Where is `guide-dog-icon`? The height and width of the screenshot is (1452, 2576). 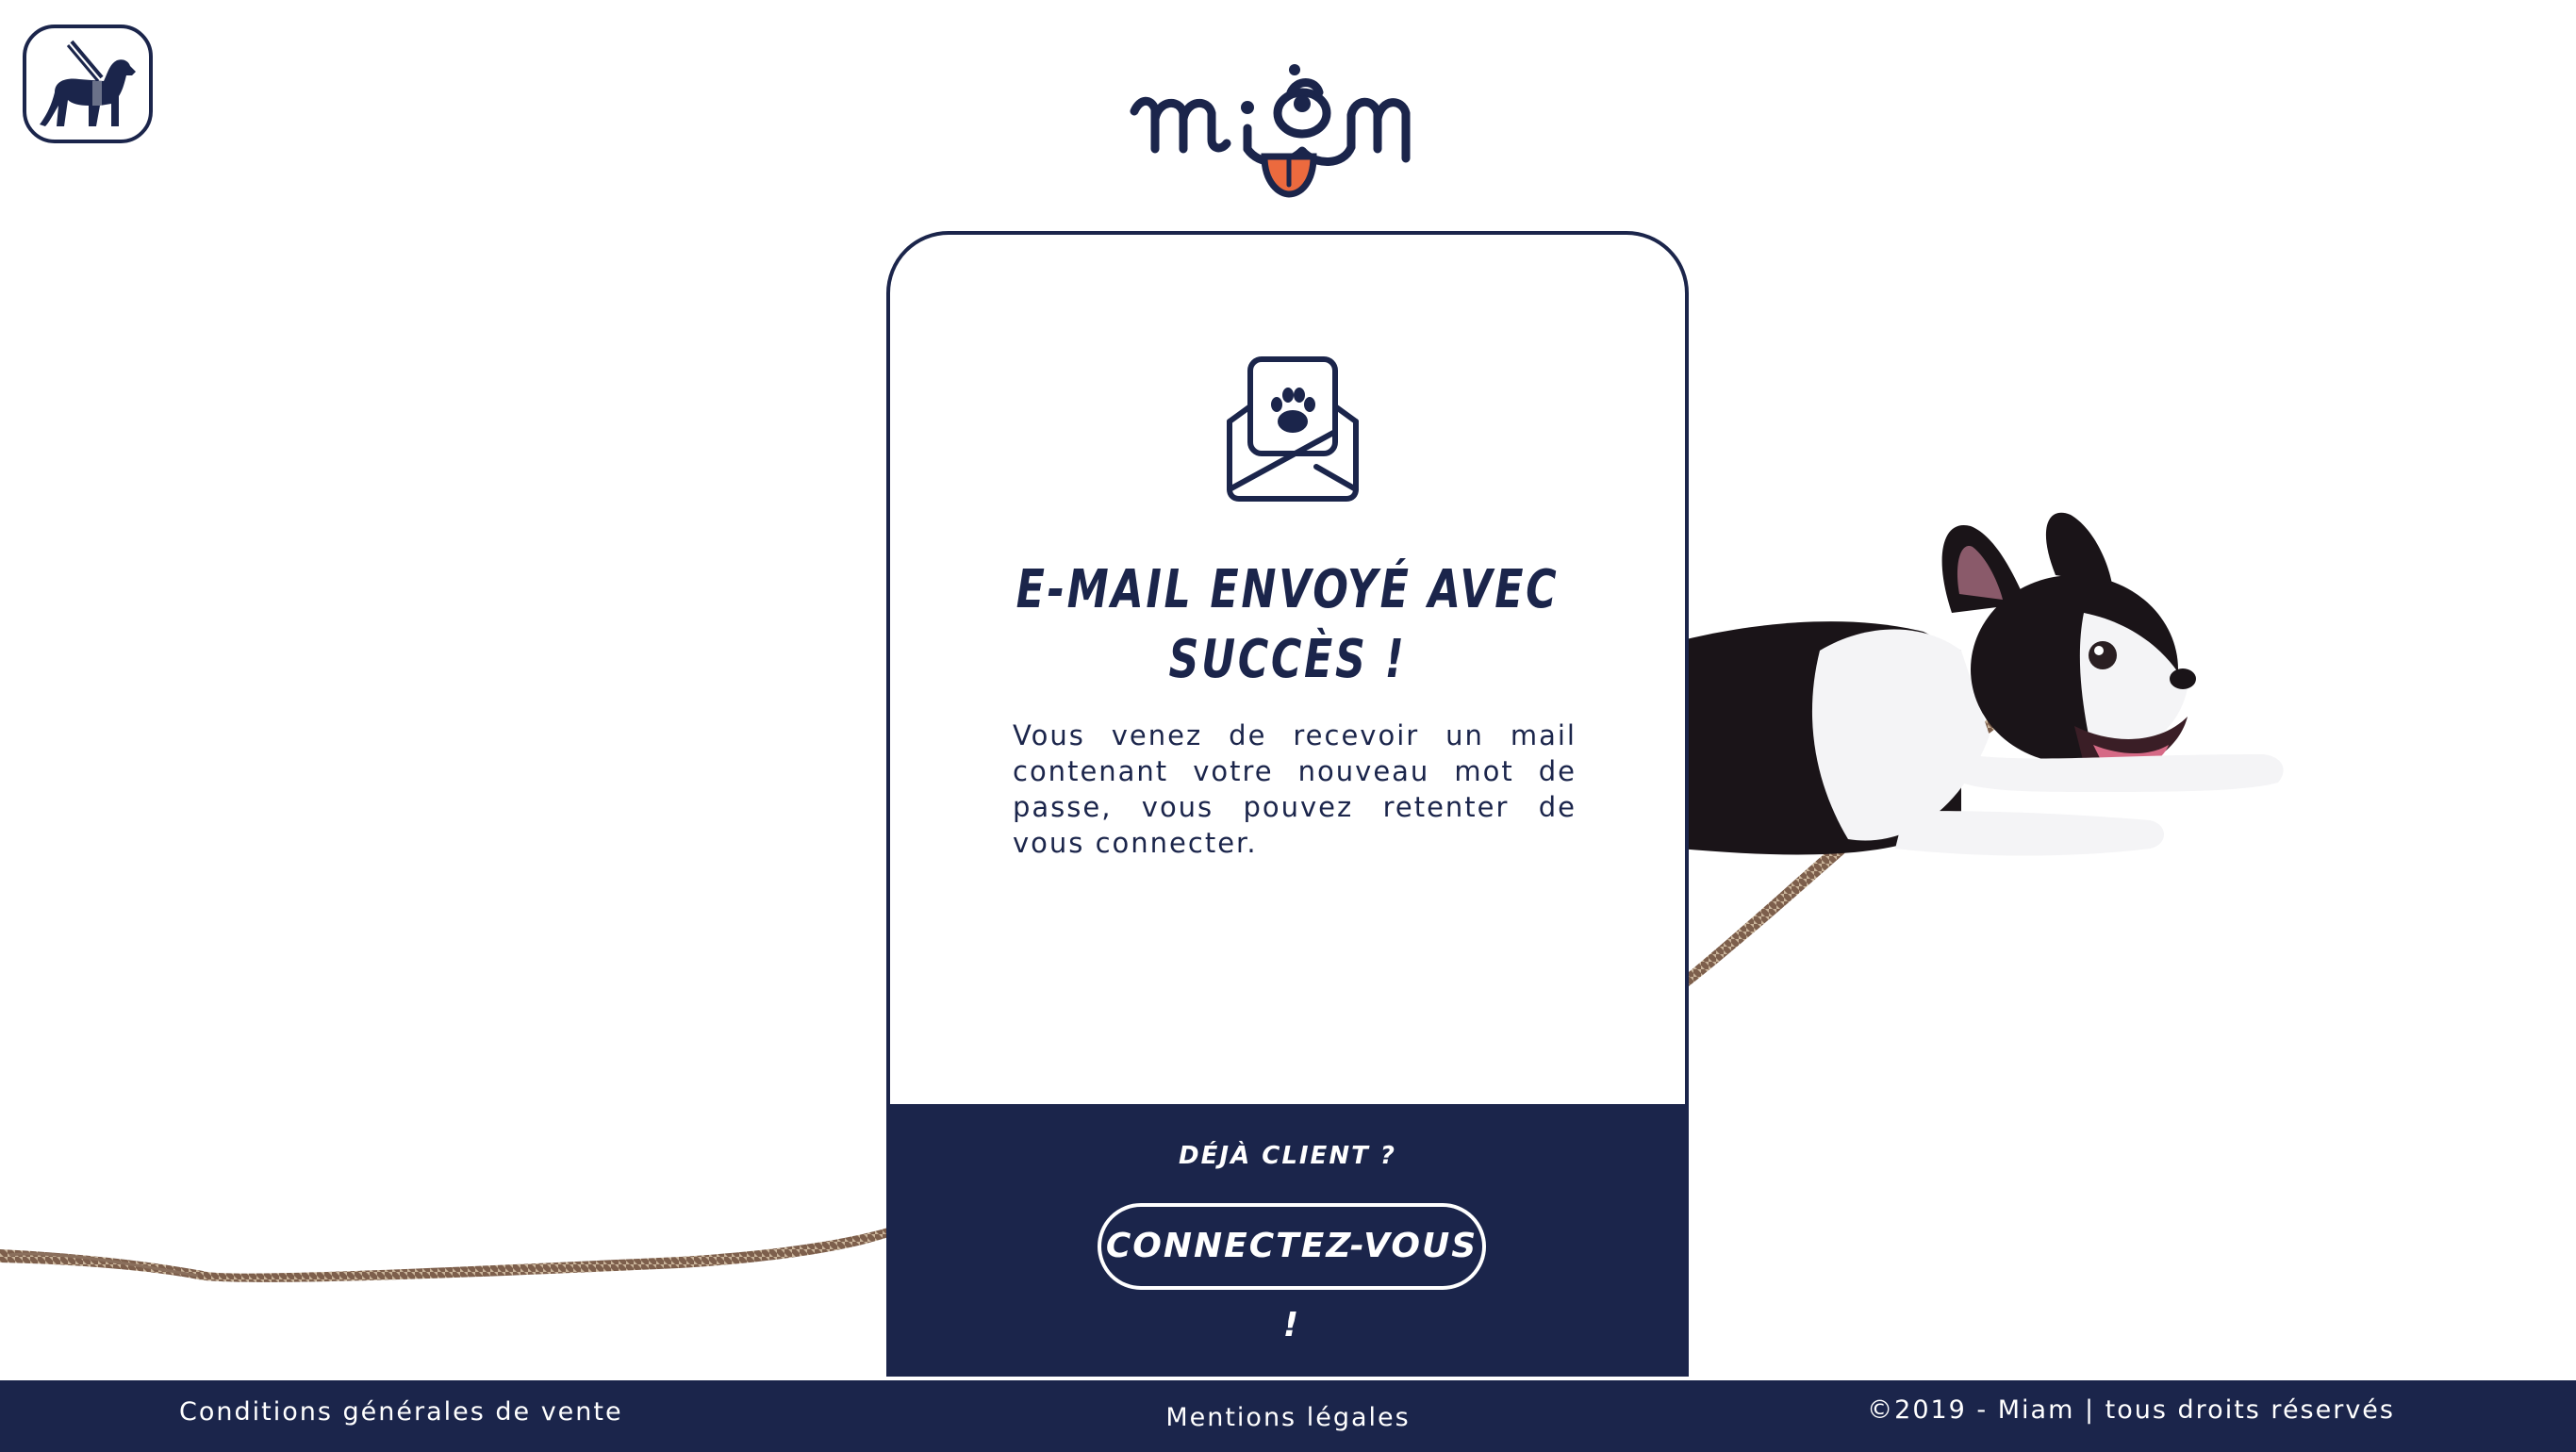
guide-dog-icon is located at coordinates (88, 83).